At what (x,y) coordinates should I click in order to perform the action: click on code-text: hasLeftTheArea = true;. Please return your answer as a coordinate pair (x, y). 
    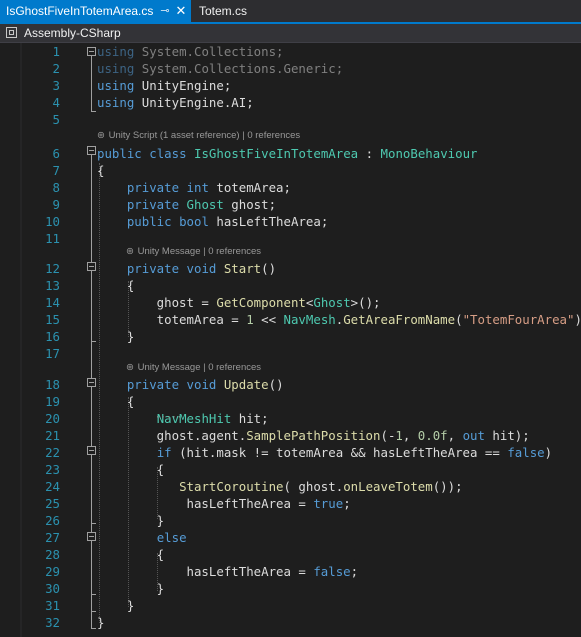
    Looking at the image, I should click on (224, 503).